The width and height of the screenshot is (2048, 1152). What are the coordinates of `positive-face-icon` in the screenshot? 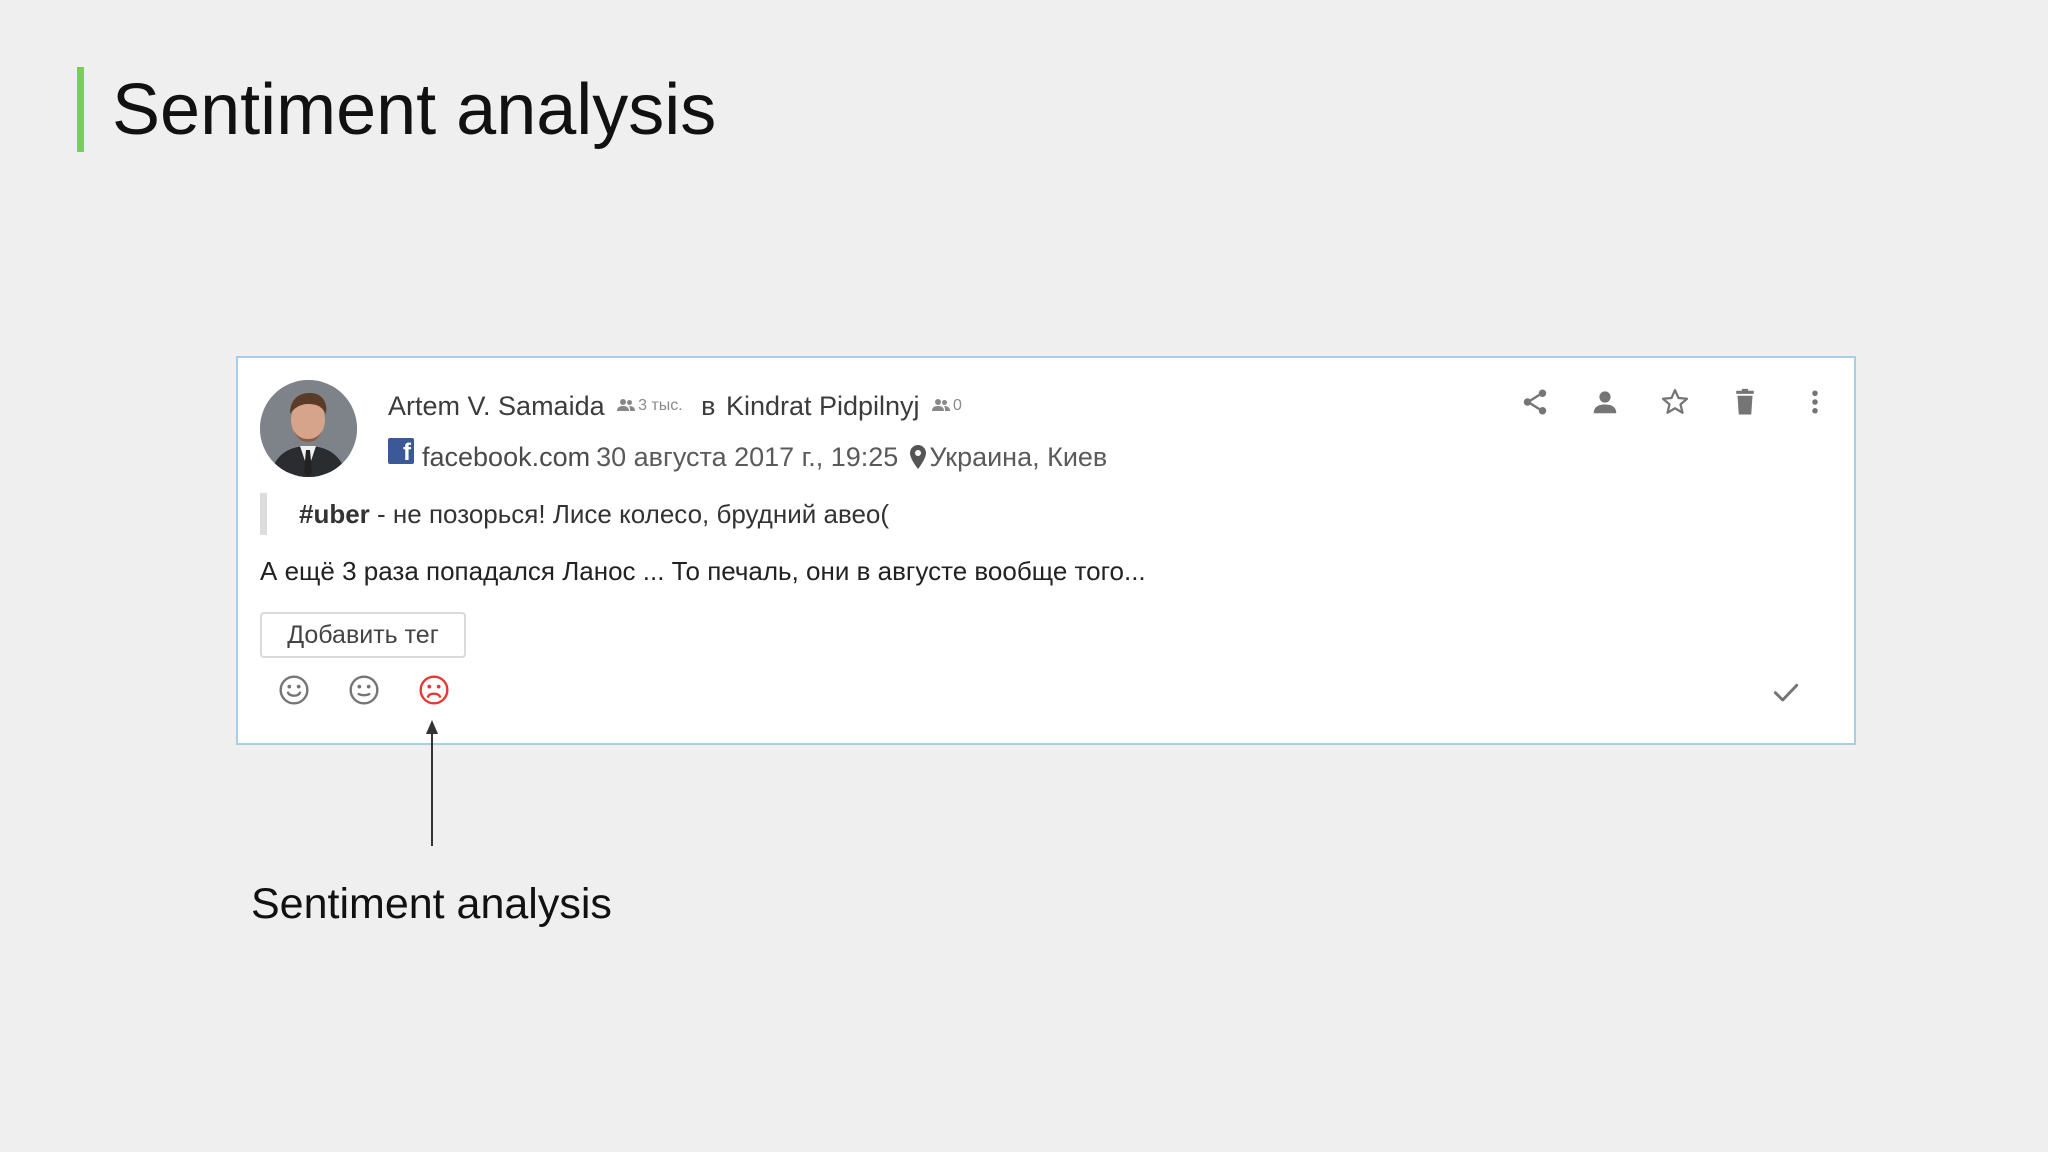 It's located at (294, 690).